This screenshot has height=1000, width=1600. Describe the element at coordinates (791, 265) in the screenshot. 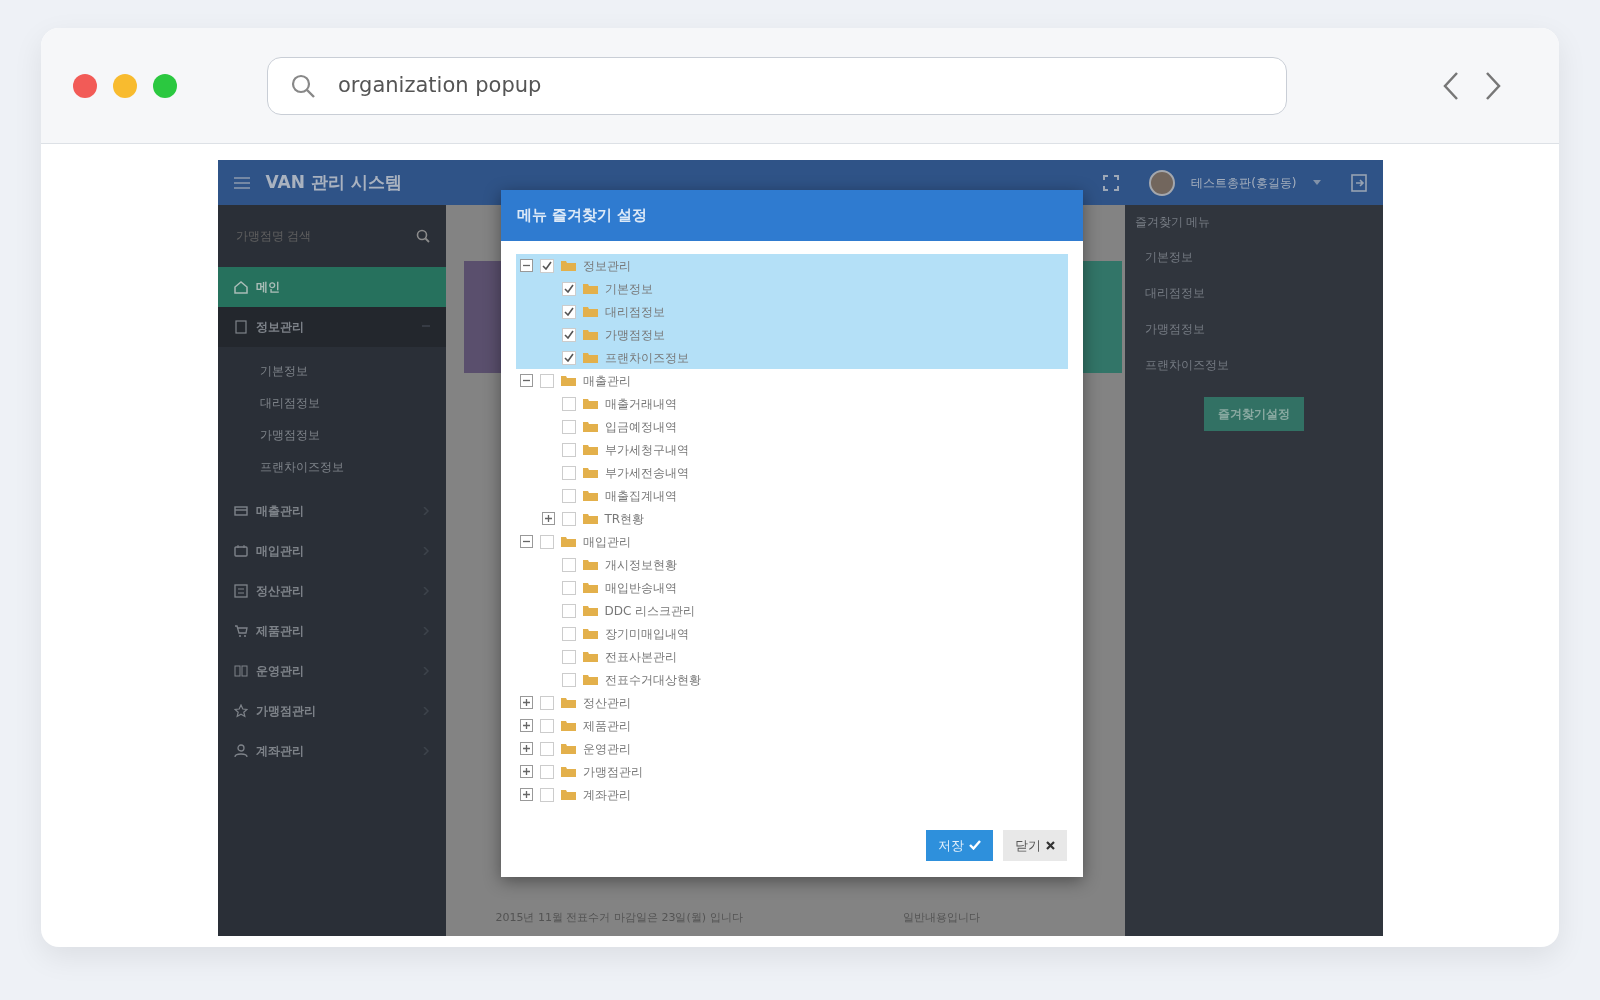

I see `tree-row: 정보관리` at that location.